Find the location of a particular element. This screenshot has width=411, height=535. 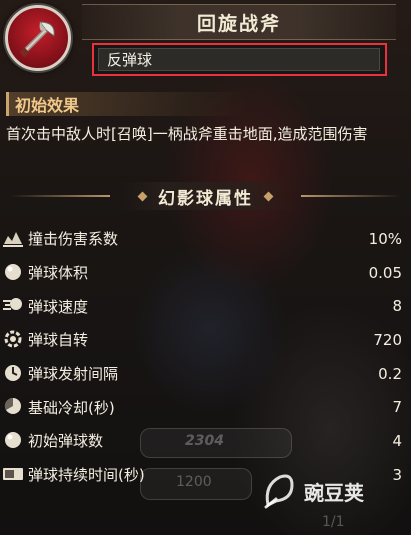

stat-value: 0.2 is located at coordinates (390, 373).